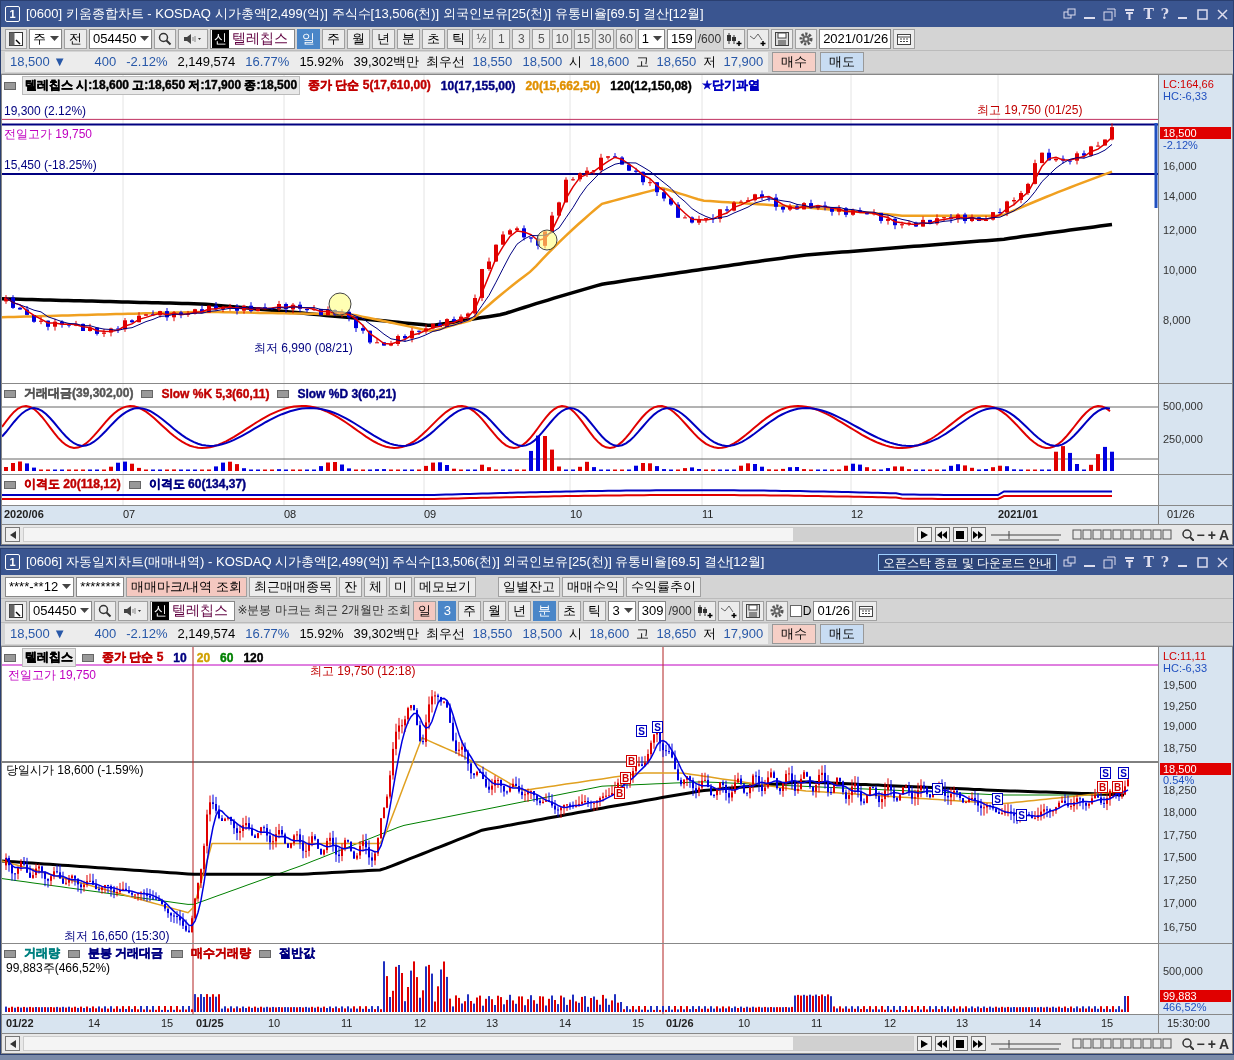  What do you see at coordinates (350, 586) in the screenshot?
I see `toolbar-button: 잔` at bounding box center [350, 586].